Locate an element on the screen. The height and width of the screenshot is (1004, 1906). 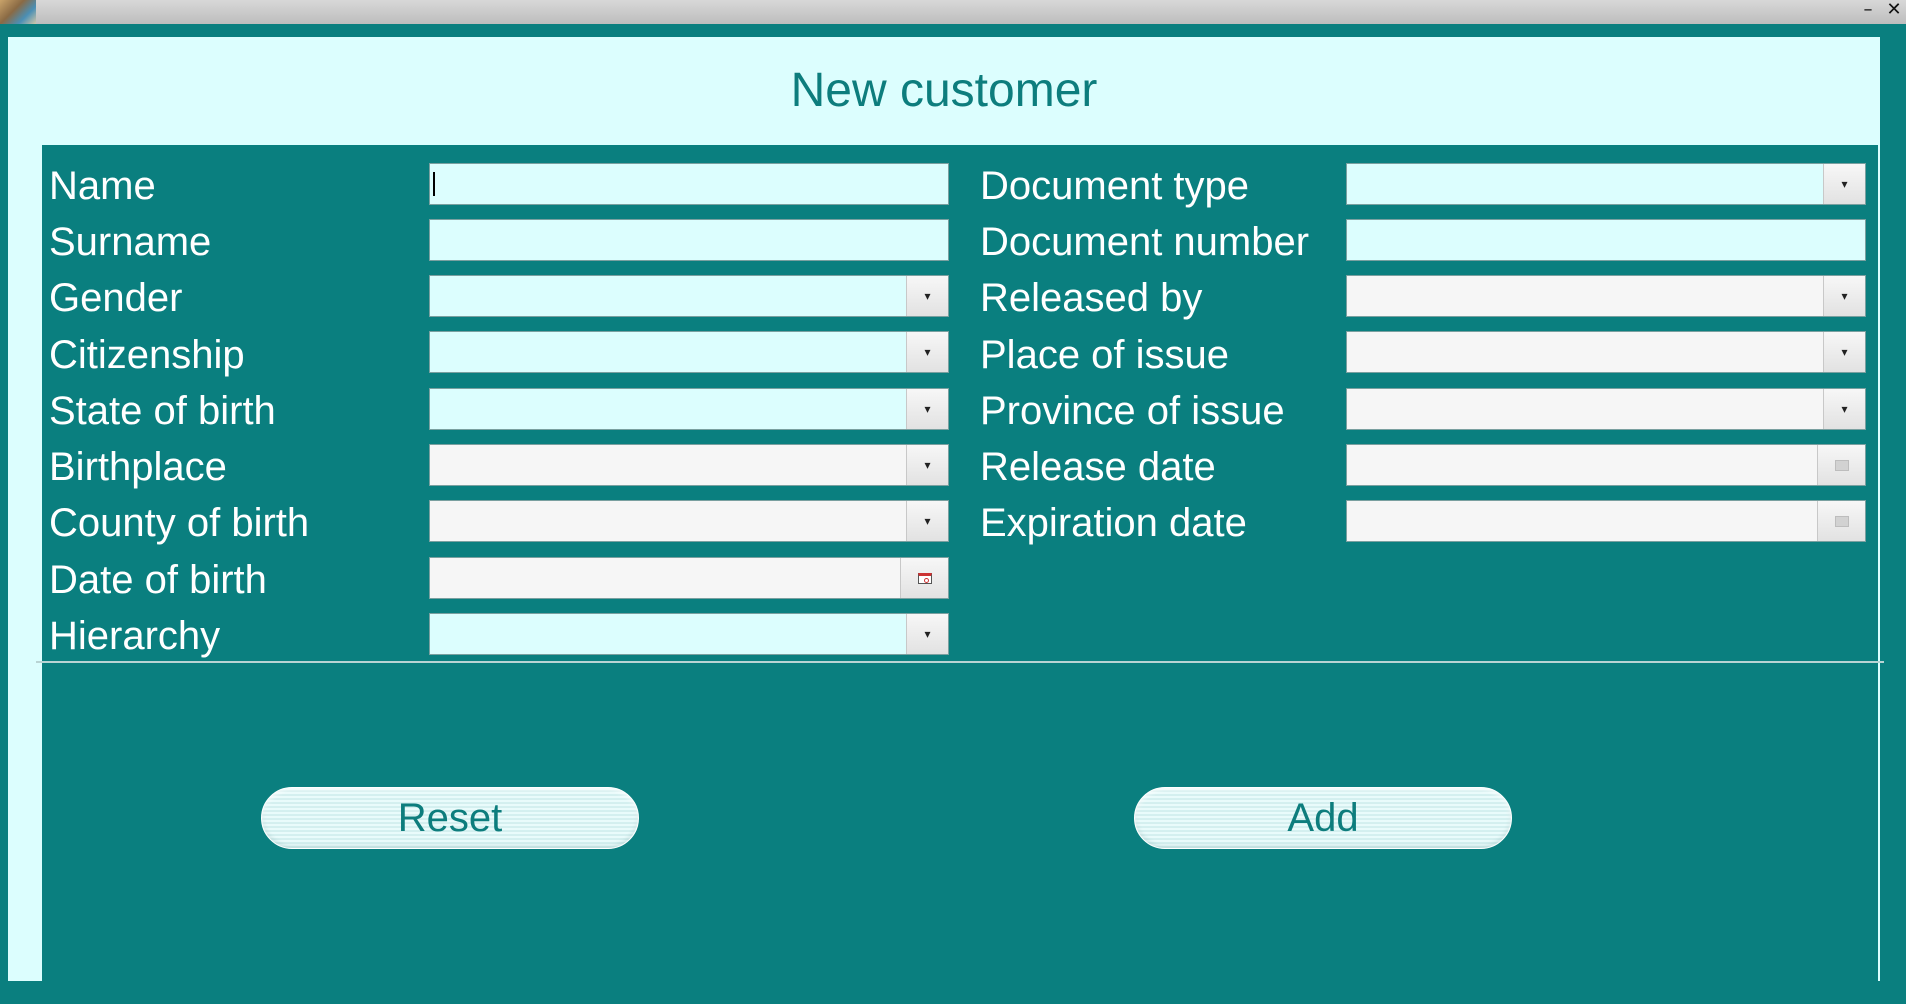
place-of-issue-input is located at coordinates (1606, 352).